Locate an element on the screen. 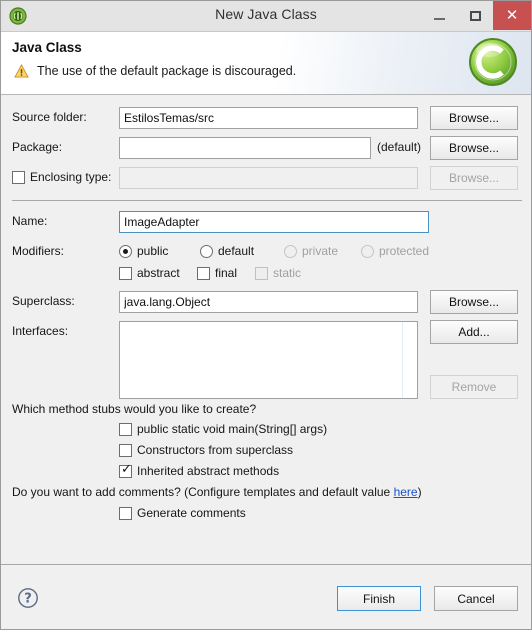 The width and height of the screenshot is (532, 630). close-icon: ✕ is located at coordinates (512, 15).